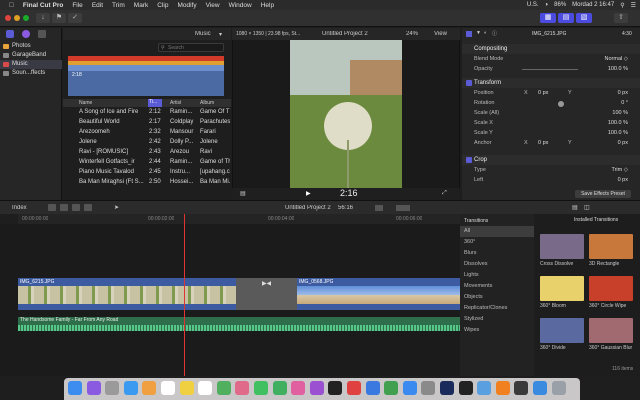  What do you see at coordinates (149, 388) in the screenshot?
I see `photos-icon` at bounding box center [149, 388].